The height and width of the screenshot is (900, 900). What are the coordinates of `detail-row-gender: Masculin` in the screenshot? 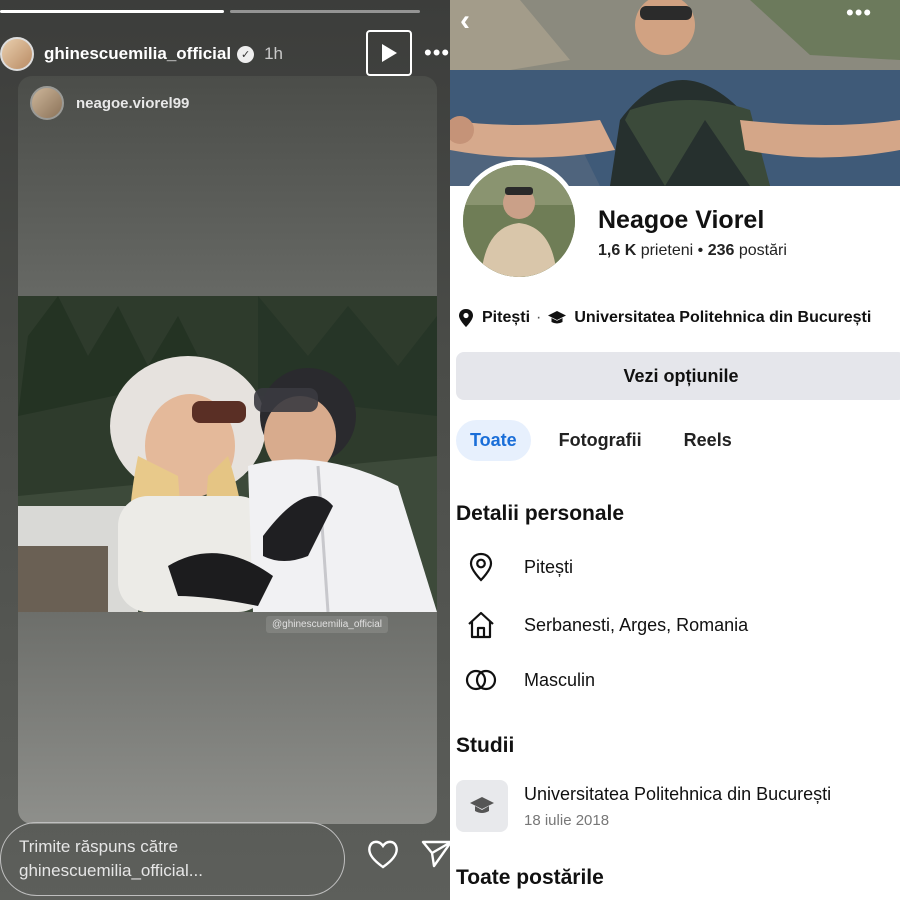 It's located at (529, 680).